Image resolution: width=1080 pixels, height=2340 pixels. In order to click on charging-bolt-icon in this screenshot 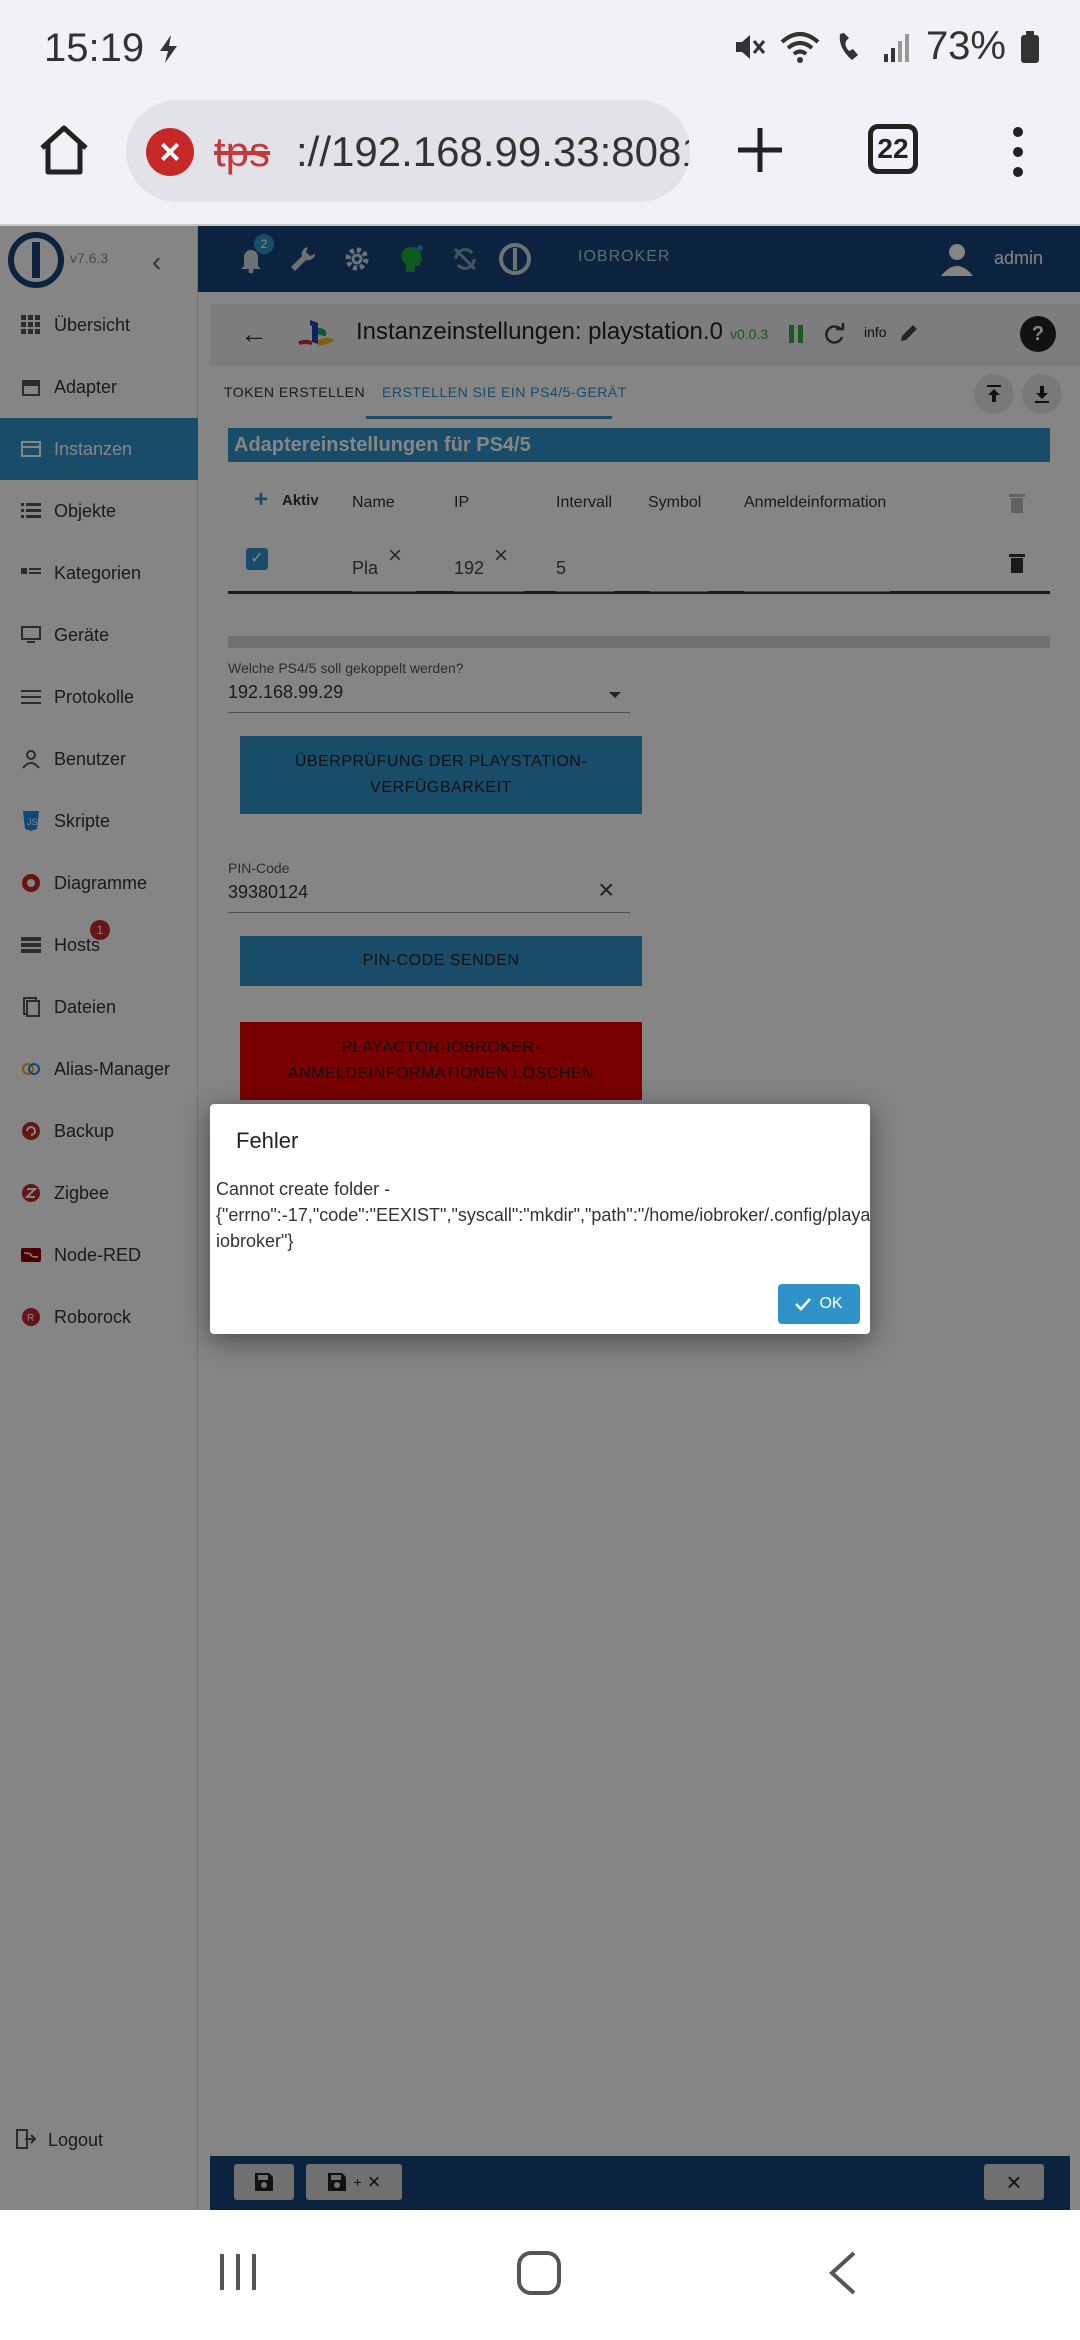, I will do `click(168, 49)`.